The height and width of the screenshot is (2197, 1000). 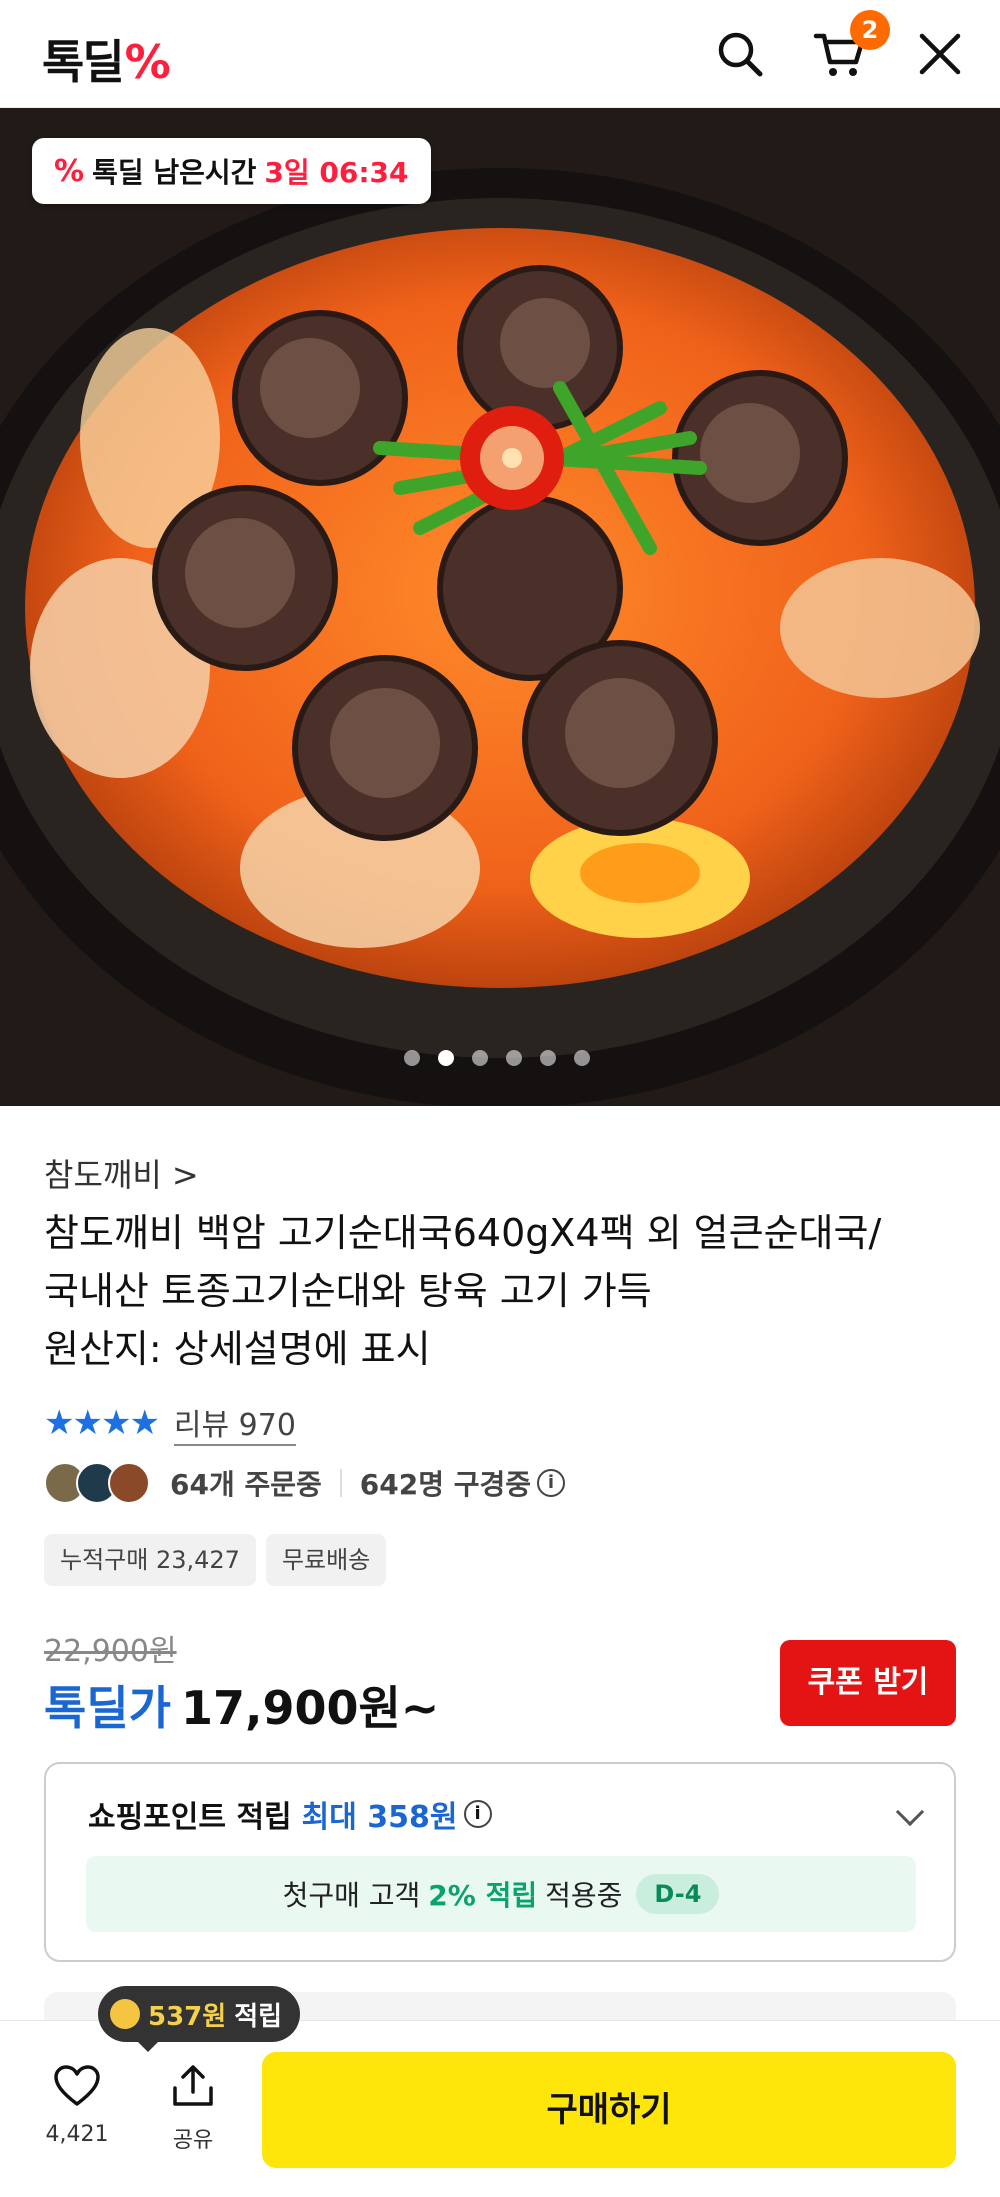 I want to click on cumulative-purchase-tag: 누적구매 23,427, so click(x=150, y=1560).